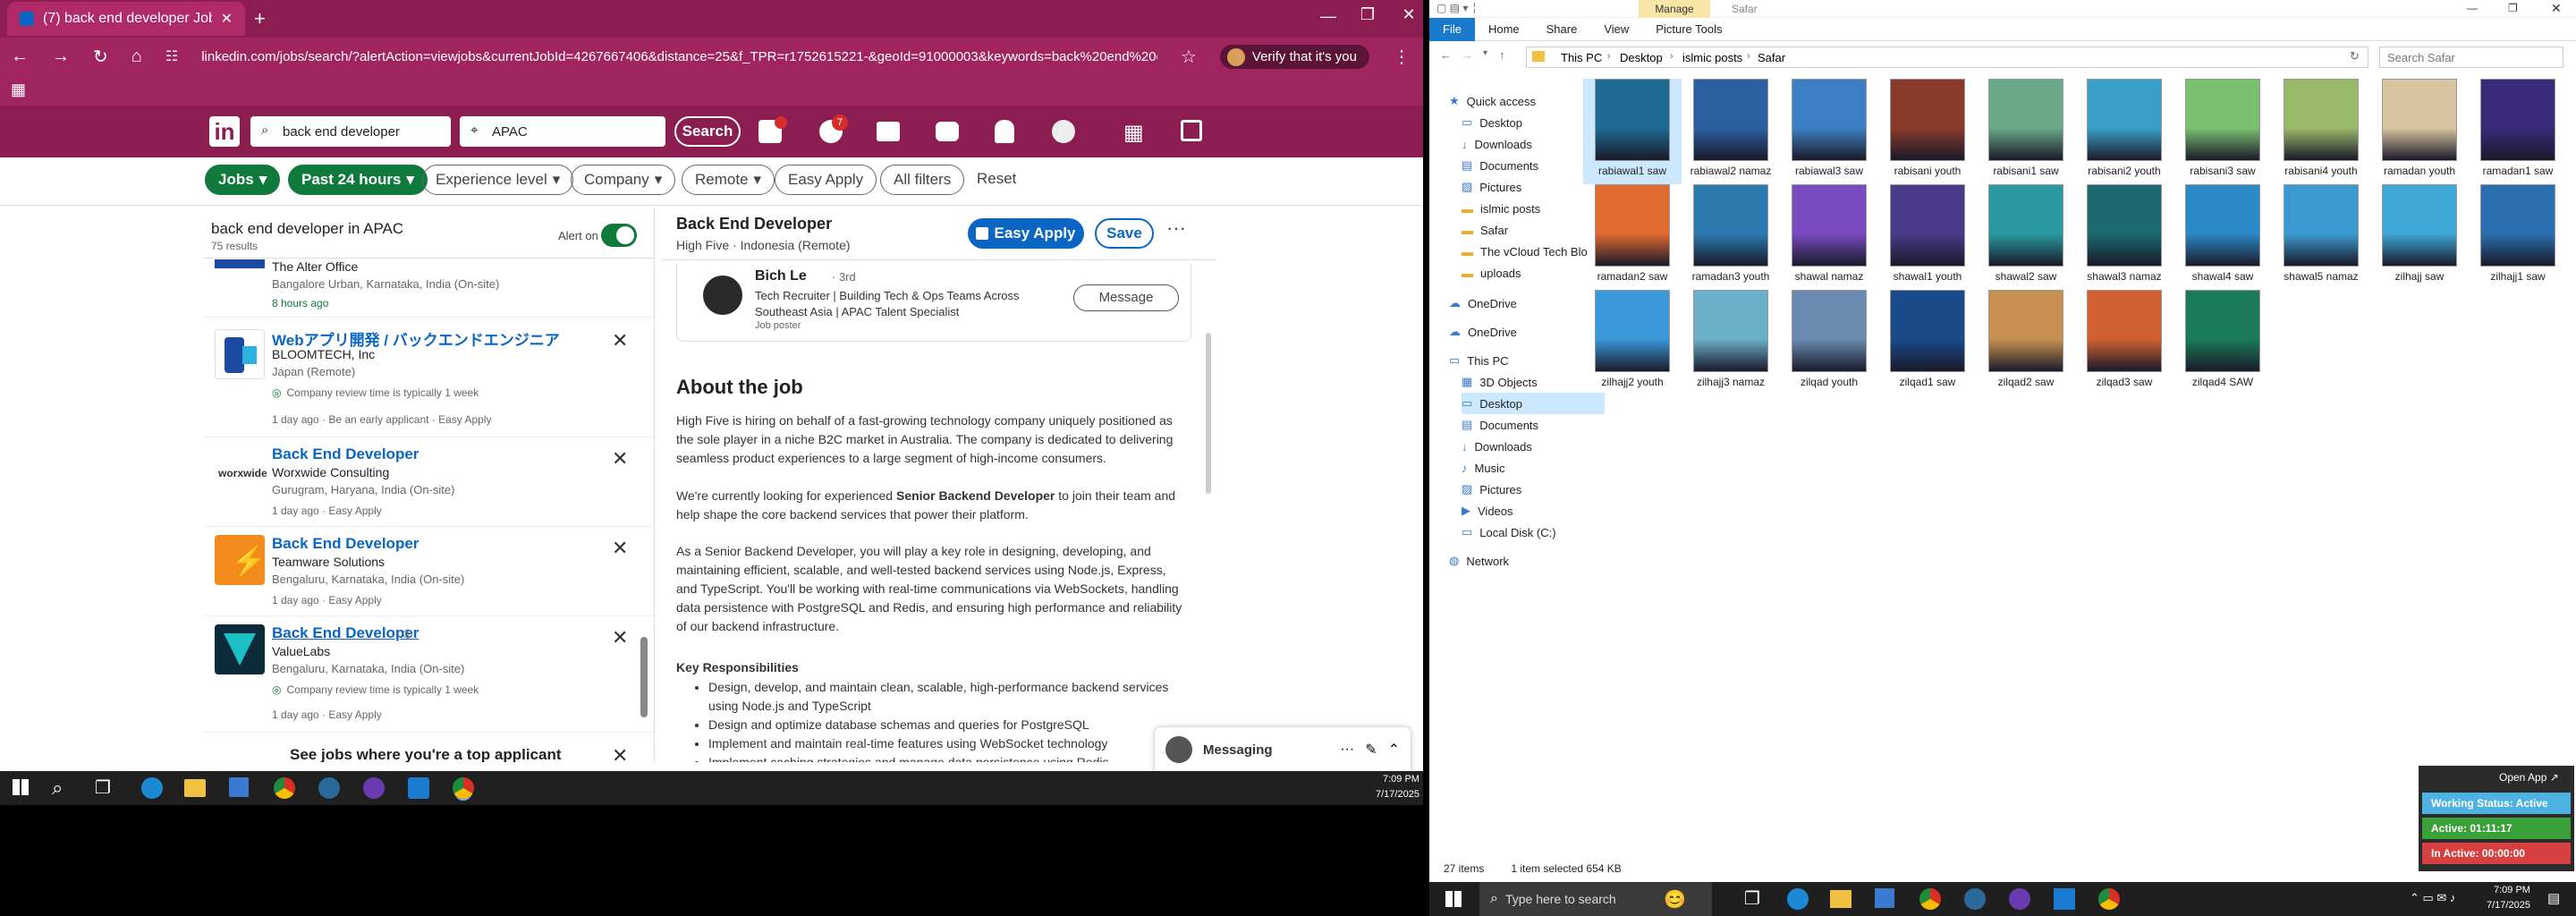 The width and height of the screenshot is (2576, 916). Describe the element at coordinates (1133, 133) in the screenshot. I see `apps-grid-linkedin-icon: ▦` at that location.